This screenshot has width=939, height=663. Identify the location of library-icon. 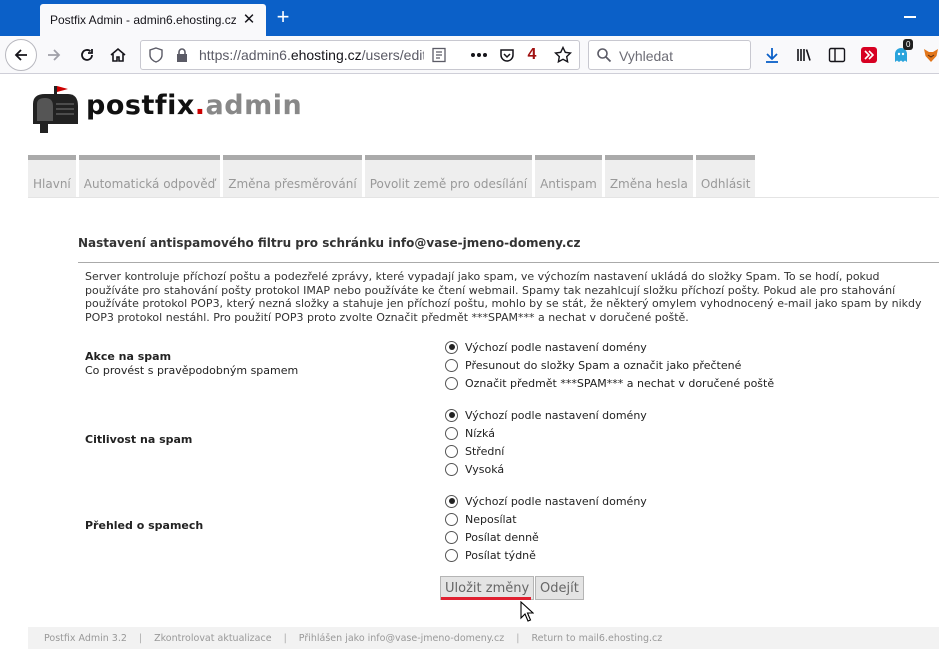
(804, 55).